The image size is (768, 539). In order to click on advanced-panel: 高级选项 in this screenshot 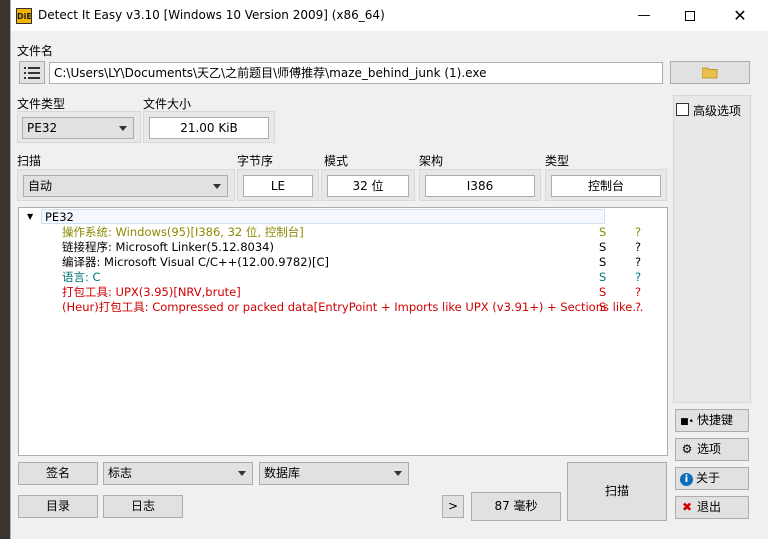, I will do `click(712, 249)`.